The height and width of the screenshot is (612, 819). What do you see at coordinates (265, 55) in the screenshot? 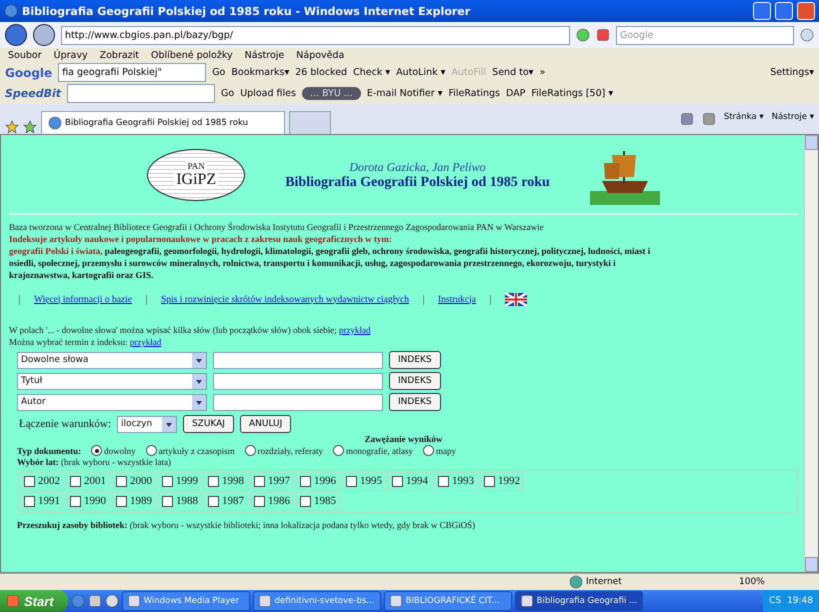
I see `menu-item: Nástroje` at bounding box center [265, 55].